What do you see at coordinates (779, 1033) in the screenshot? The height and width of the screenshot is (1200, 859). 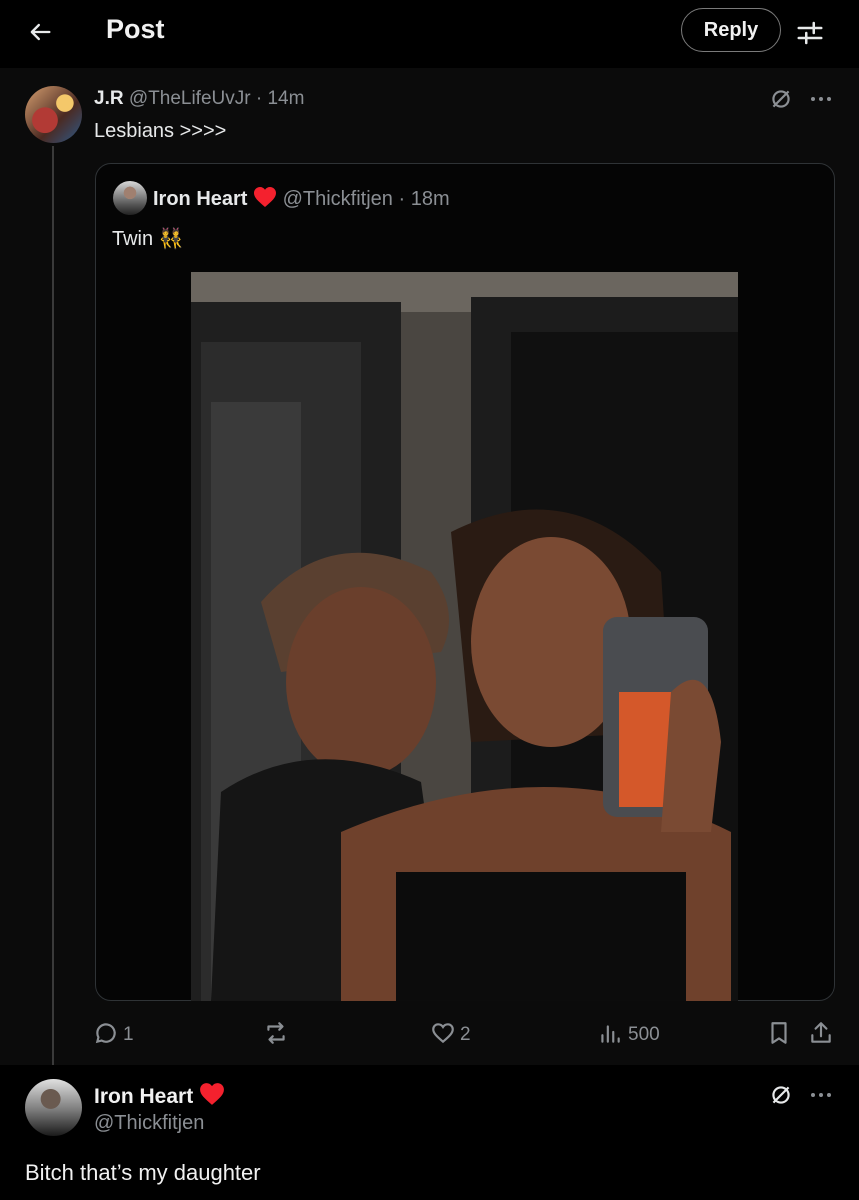 I see `bookmark-icon` at bounding box center [779, 1033].